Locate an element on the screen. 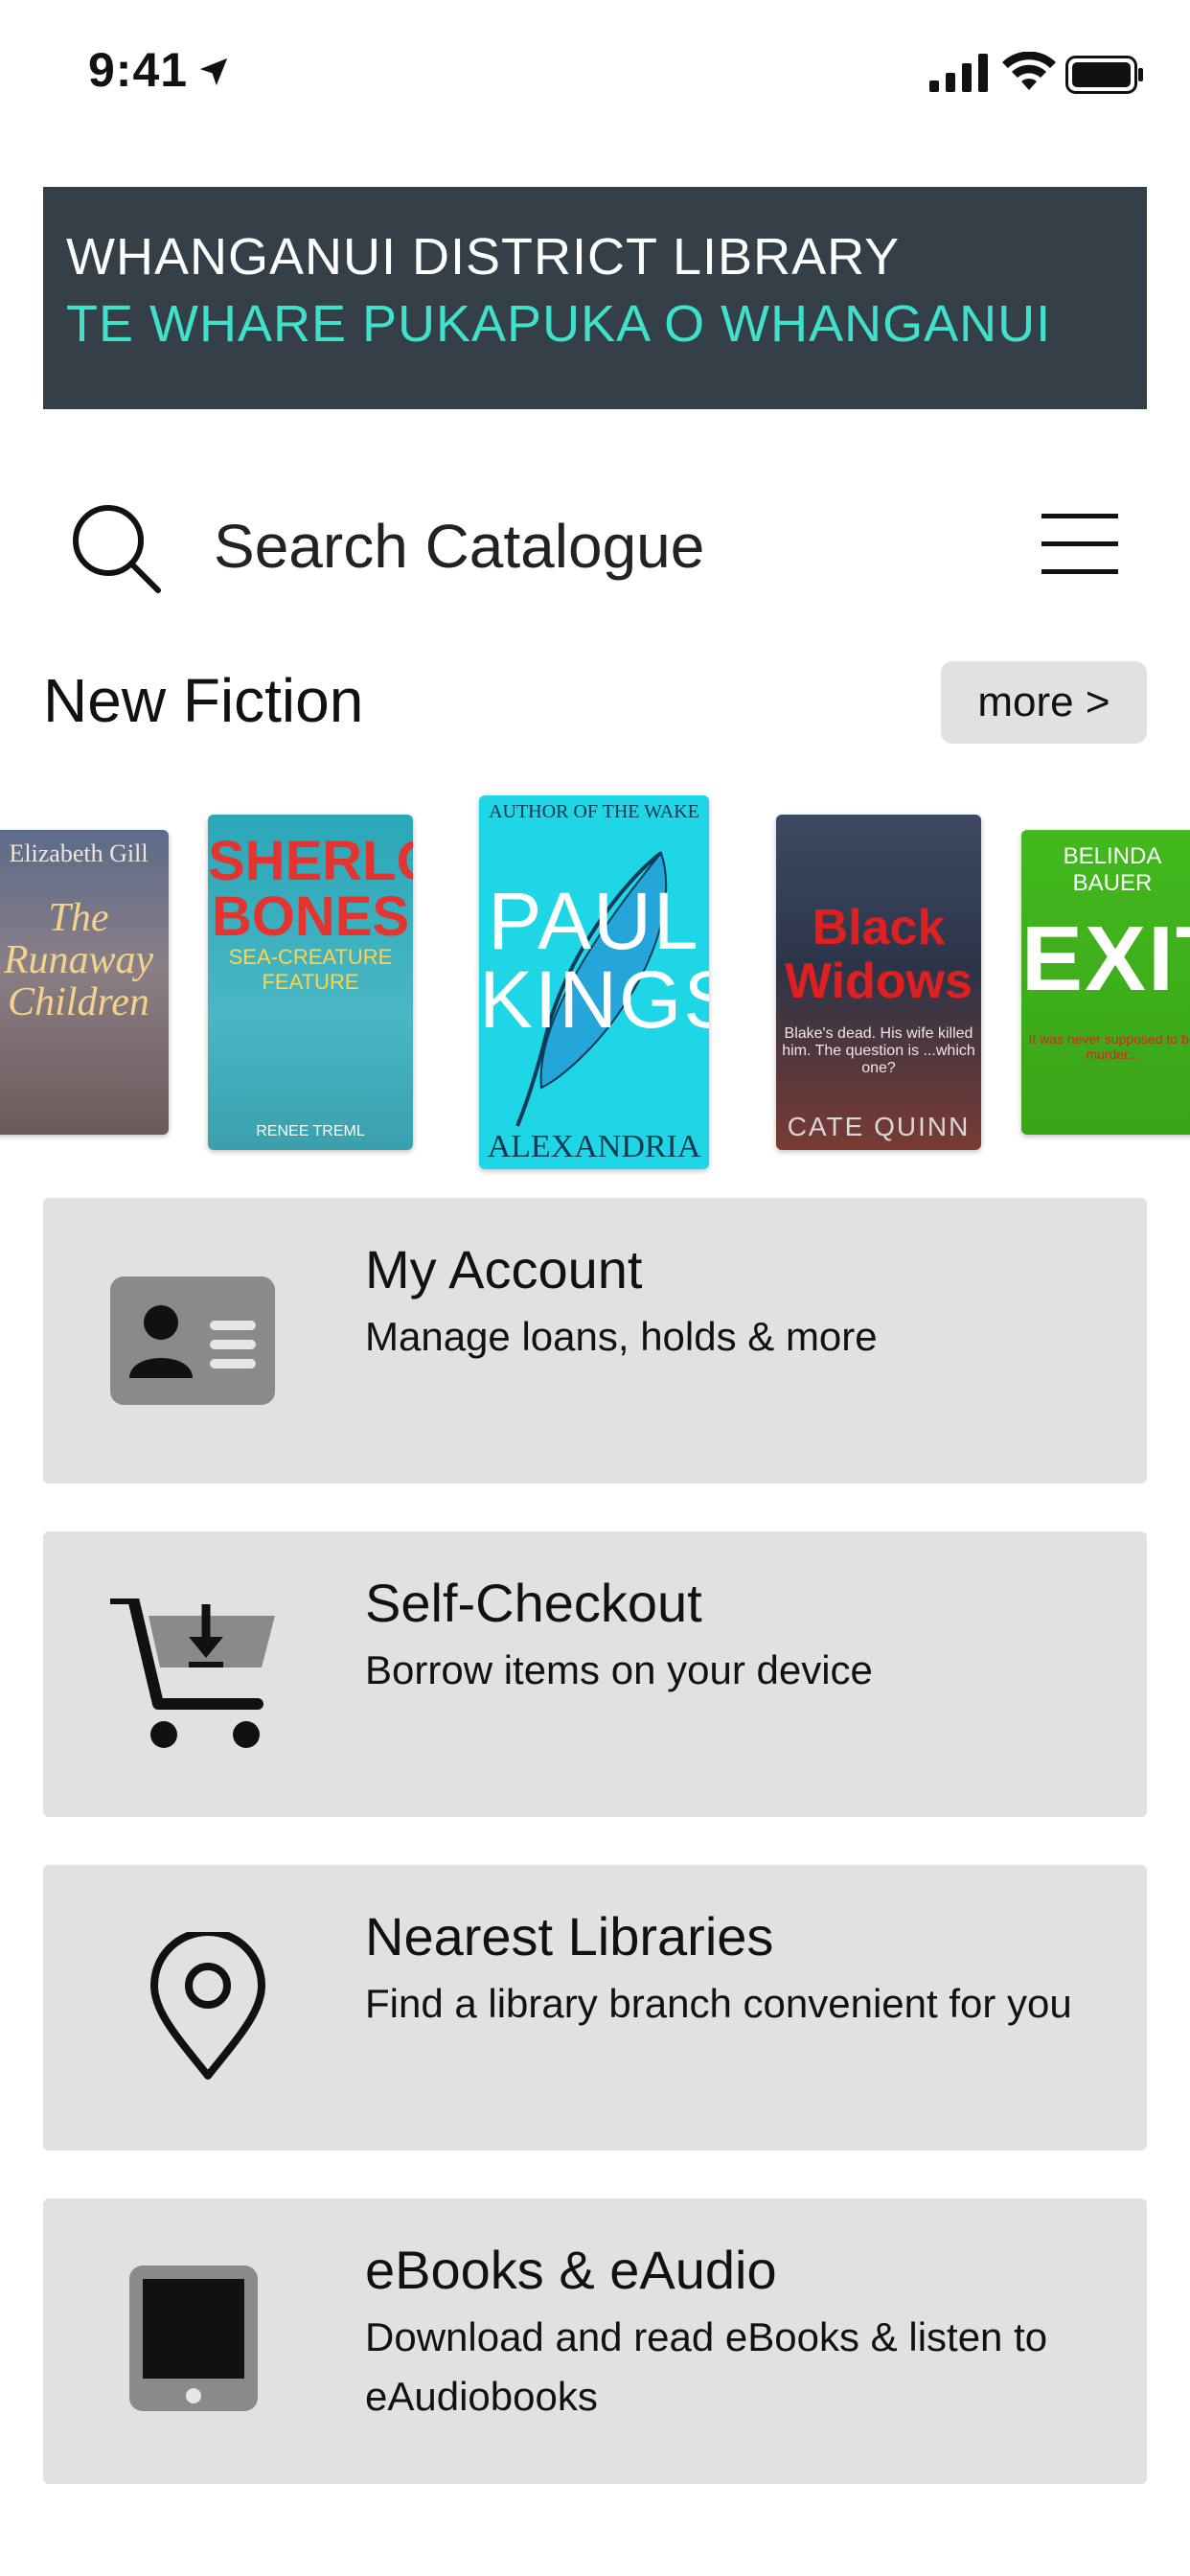  card-subtitle: Find a library branch convenient for you is located at coordinates (718, 2004).